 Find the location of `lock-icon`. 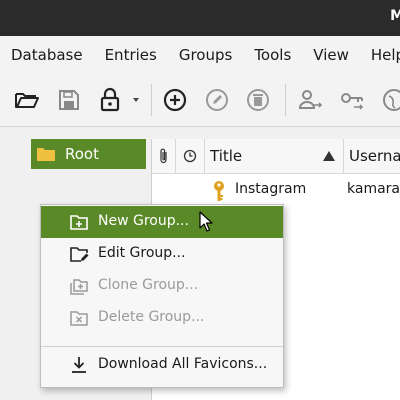

lock-icon is located at coordinates (110, 99).